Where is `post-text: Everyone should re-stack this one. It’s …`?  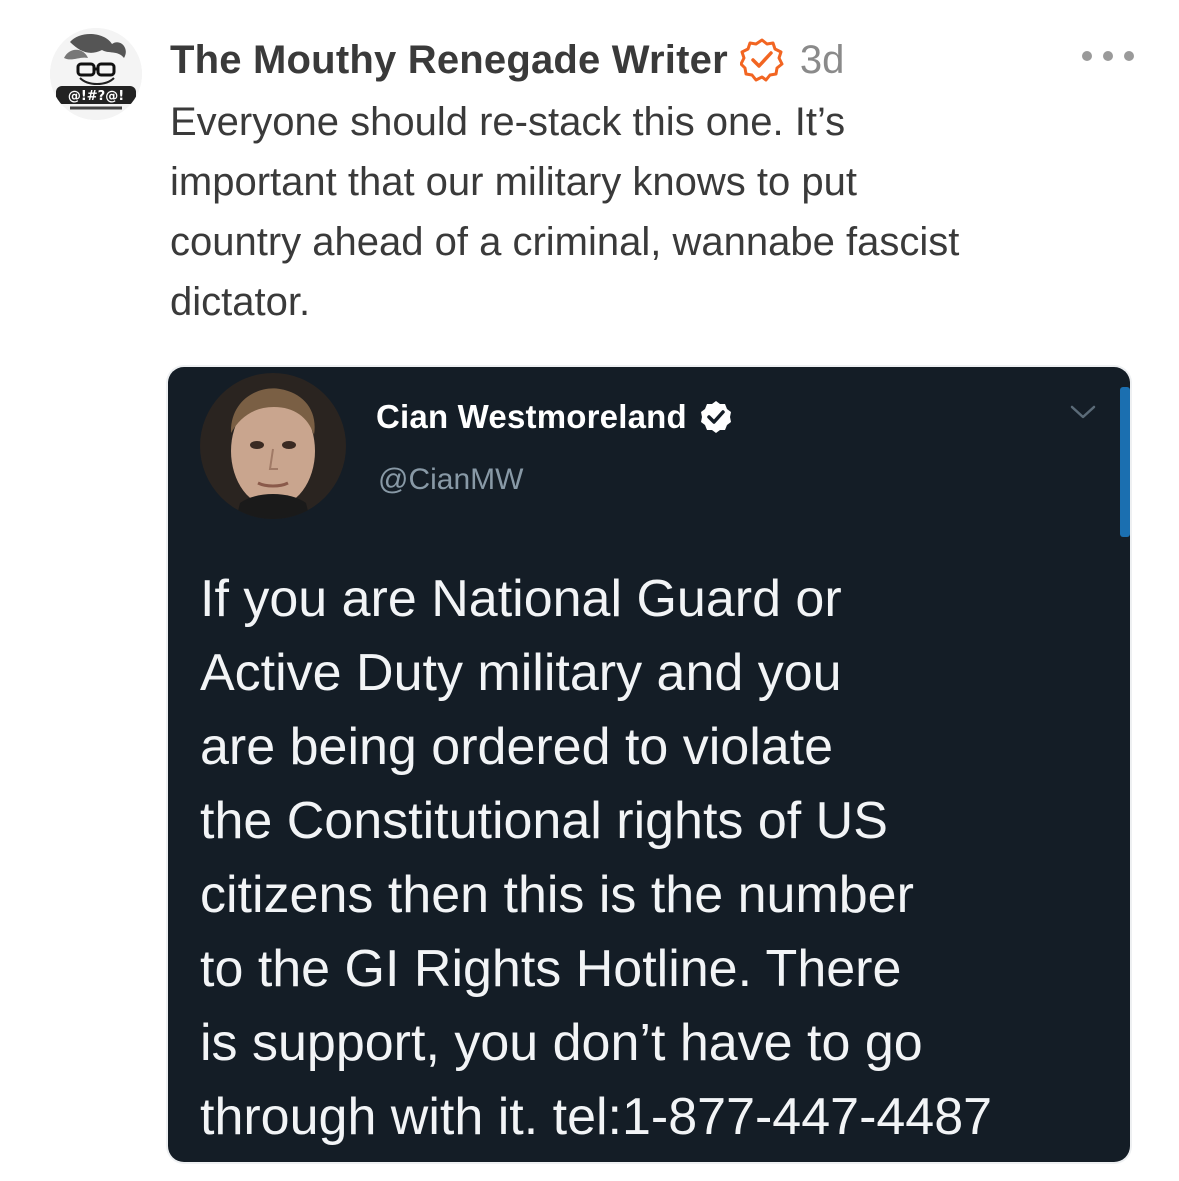
post-text: Everyone should re-stack this one. It’s … is located at coordinates (565, 212).